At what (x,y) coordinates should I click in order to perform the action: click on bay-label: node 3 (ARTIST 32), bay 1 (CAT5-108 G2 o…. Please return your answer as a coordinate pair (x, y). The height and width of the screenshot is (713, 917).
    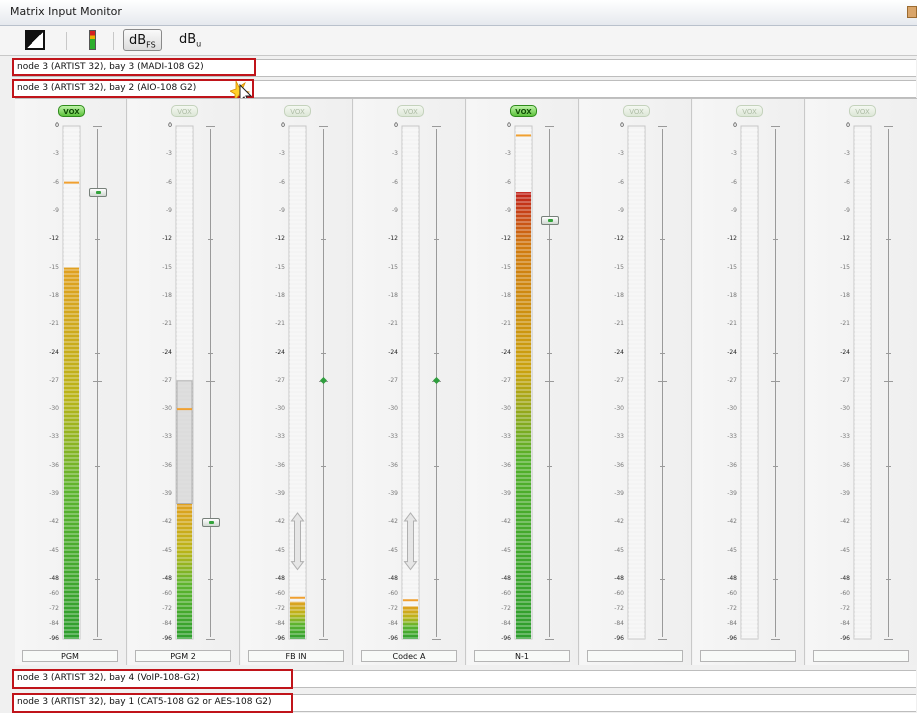
    Looking at the image, I should click on (144, 702).